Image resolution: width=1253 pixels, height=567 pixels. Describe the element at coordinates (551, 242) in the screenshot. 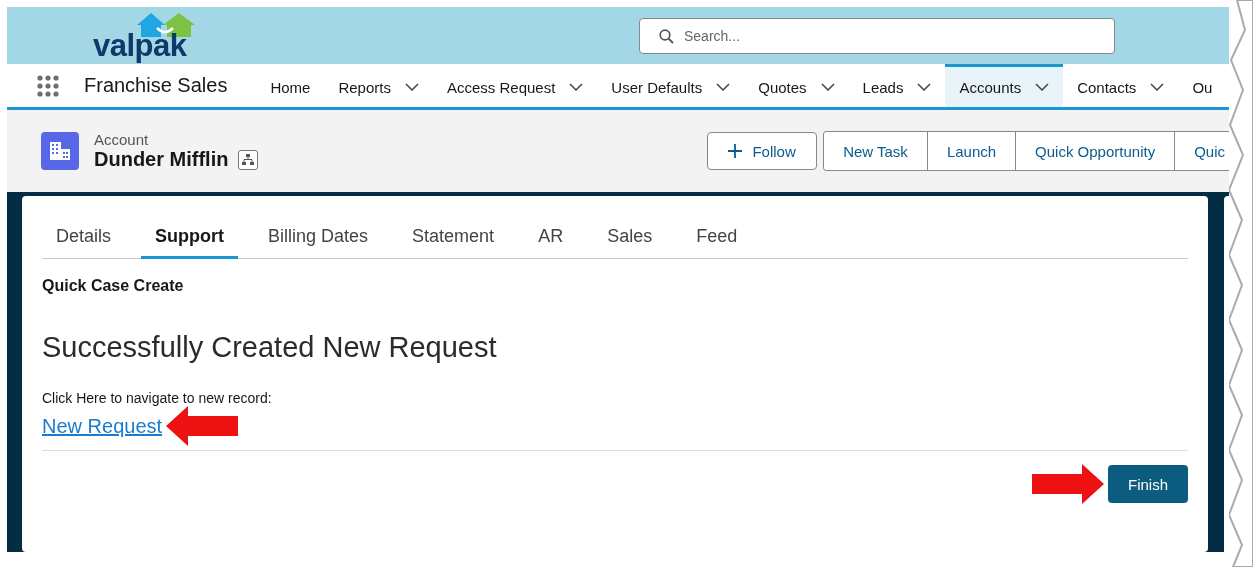

I see `tab: AR` at that location.